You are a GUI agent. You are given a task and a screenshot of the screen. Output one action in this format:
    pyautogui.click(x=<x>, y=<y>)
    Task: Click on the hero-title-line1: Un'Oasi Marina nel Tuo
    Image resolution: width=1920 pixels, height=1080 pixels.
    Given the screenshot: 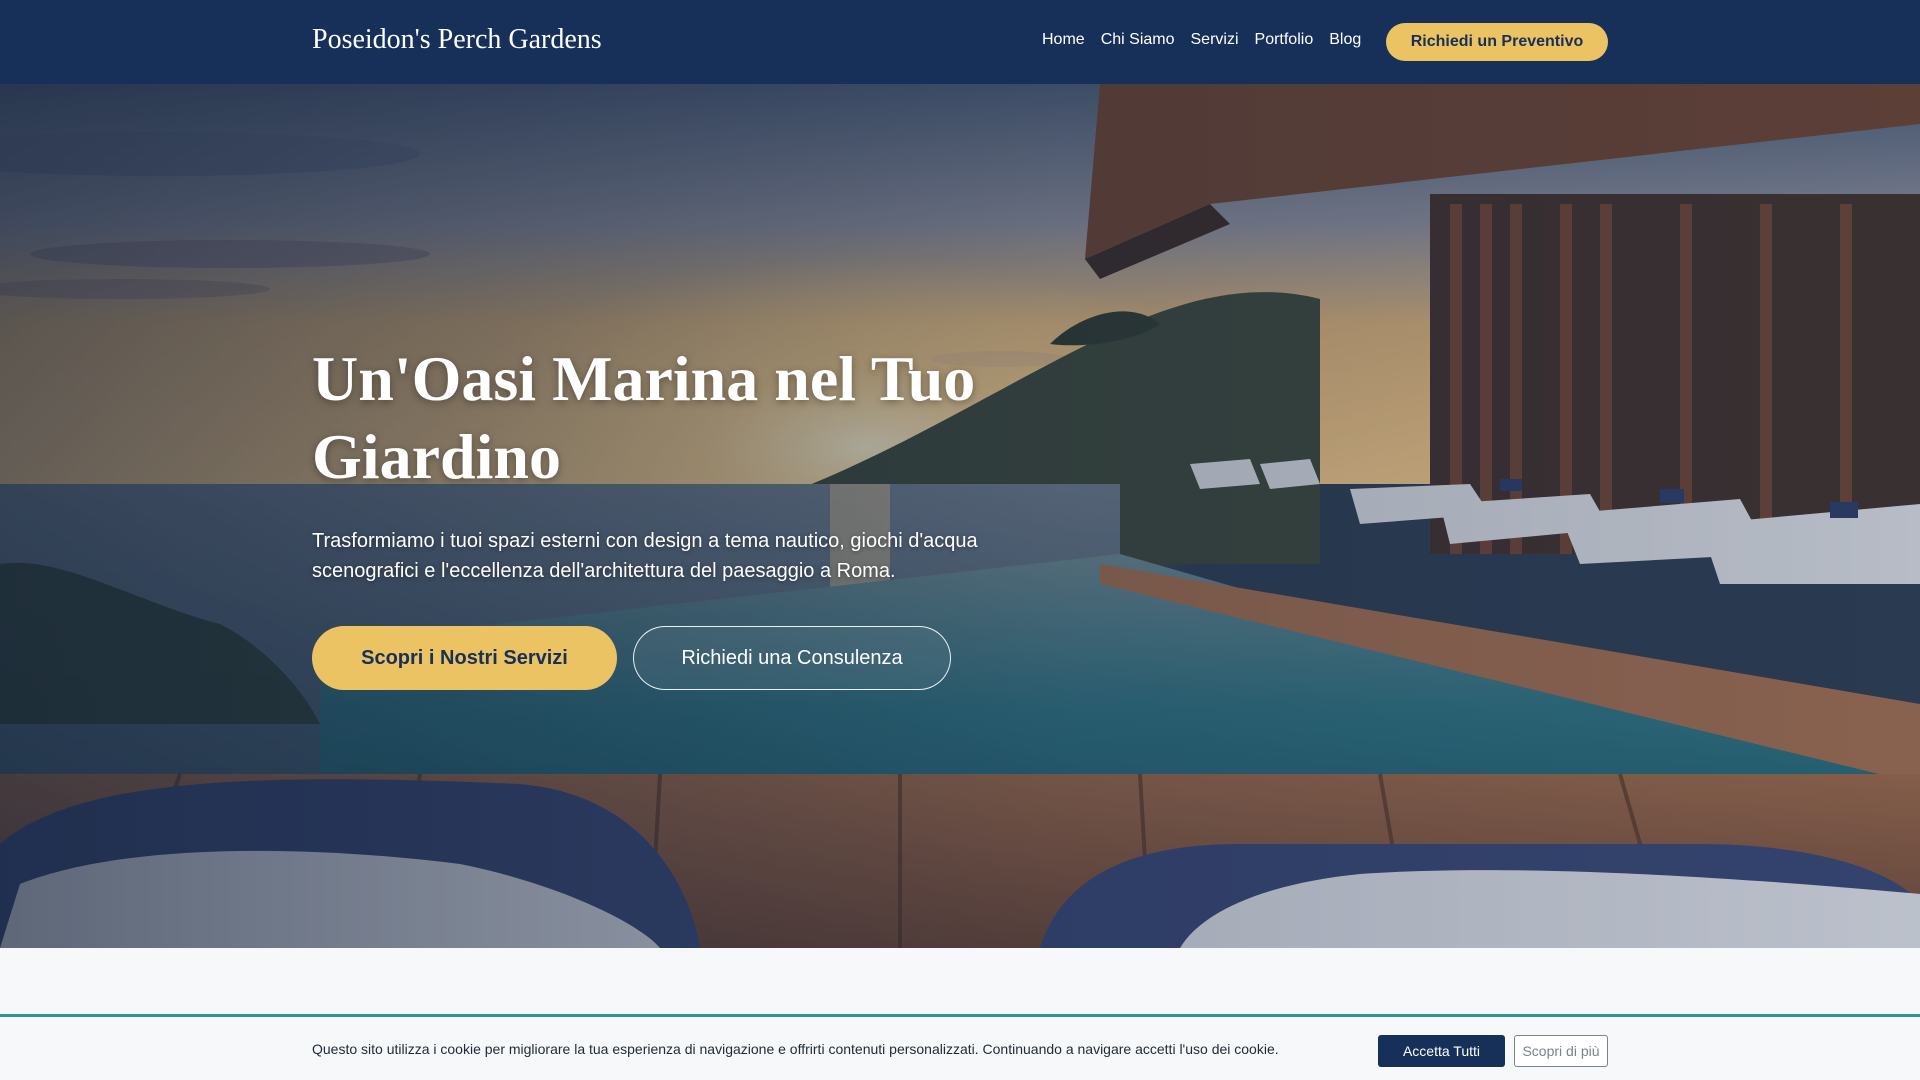 What is the action you would take?
    pyautogui.click(x=644, y=378)
    